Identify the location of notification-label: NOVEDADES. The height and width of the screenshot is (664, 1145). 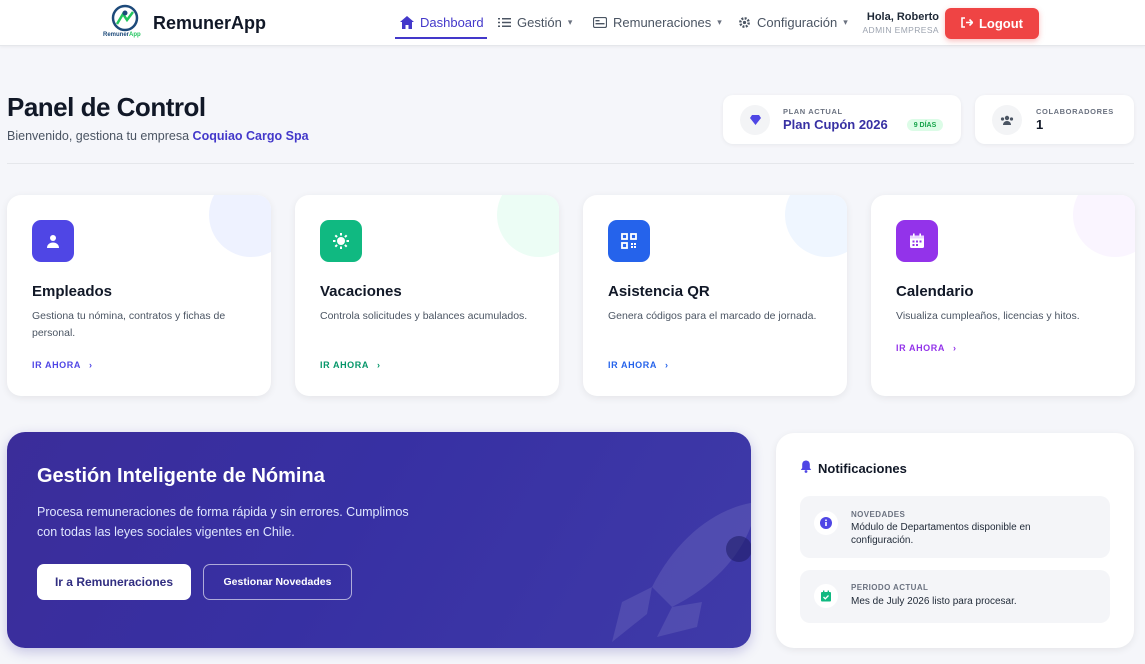
(878, 514).